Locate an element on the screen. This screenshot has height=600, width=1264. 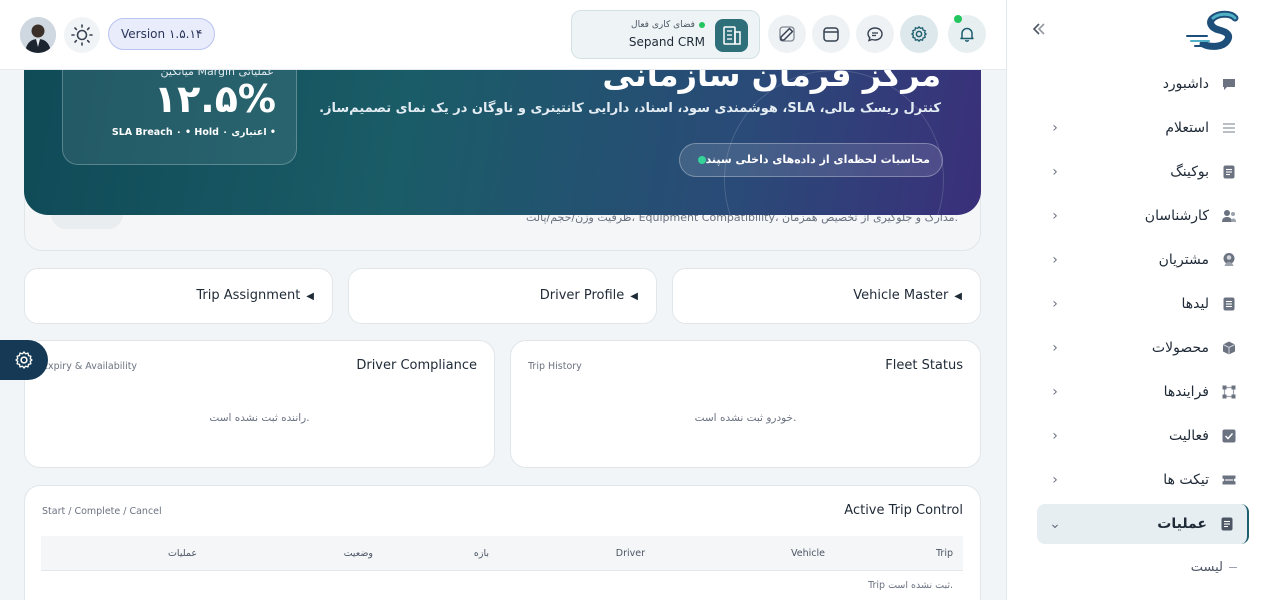
menu-lines-icon is located at coordinates (1229, 128).